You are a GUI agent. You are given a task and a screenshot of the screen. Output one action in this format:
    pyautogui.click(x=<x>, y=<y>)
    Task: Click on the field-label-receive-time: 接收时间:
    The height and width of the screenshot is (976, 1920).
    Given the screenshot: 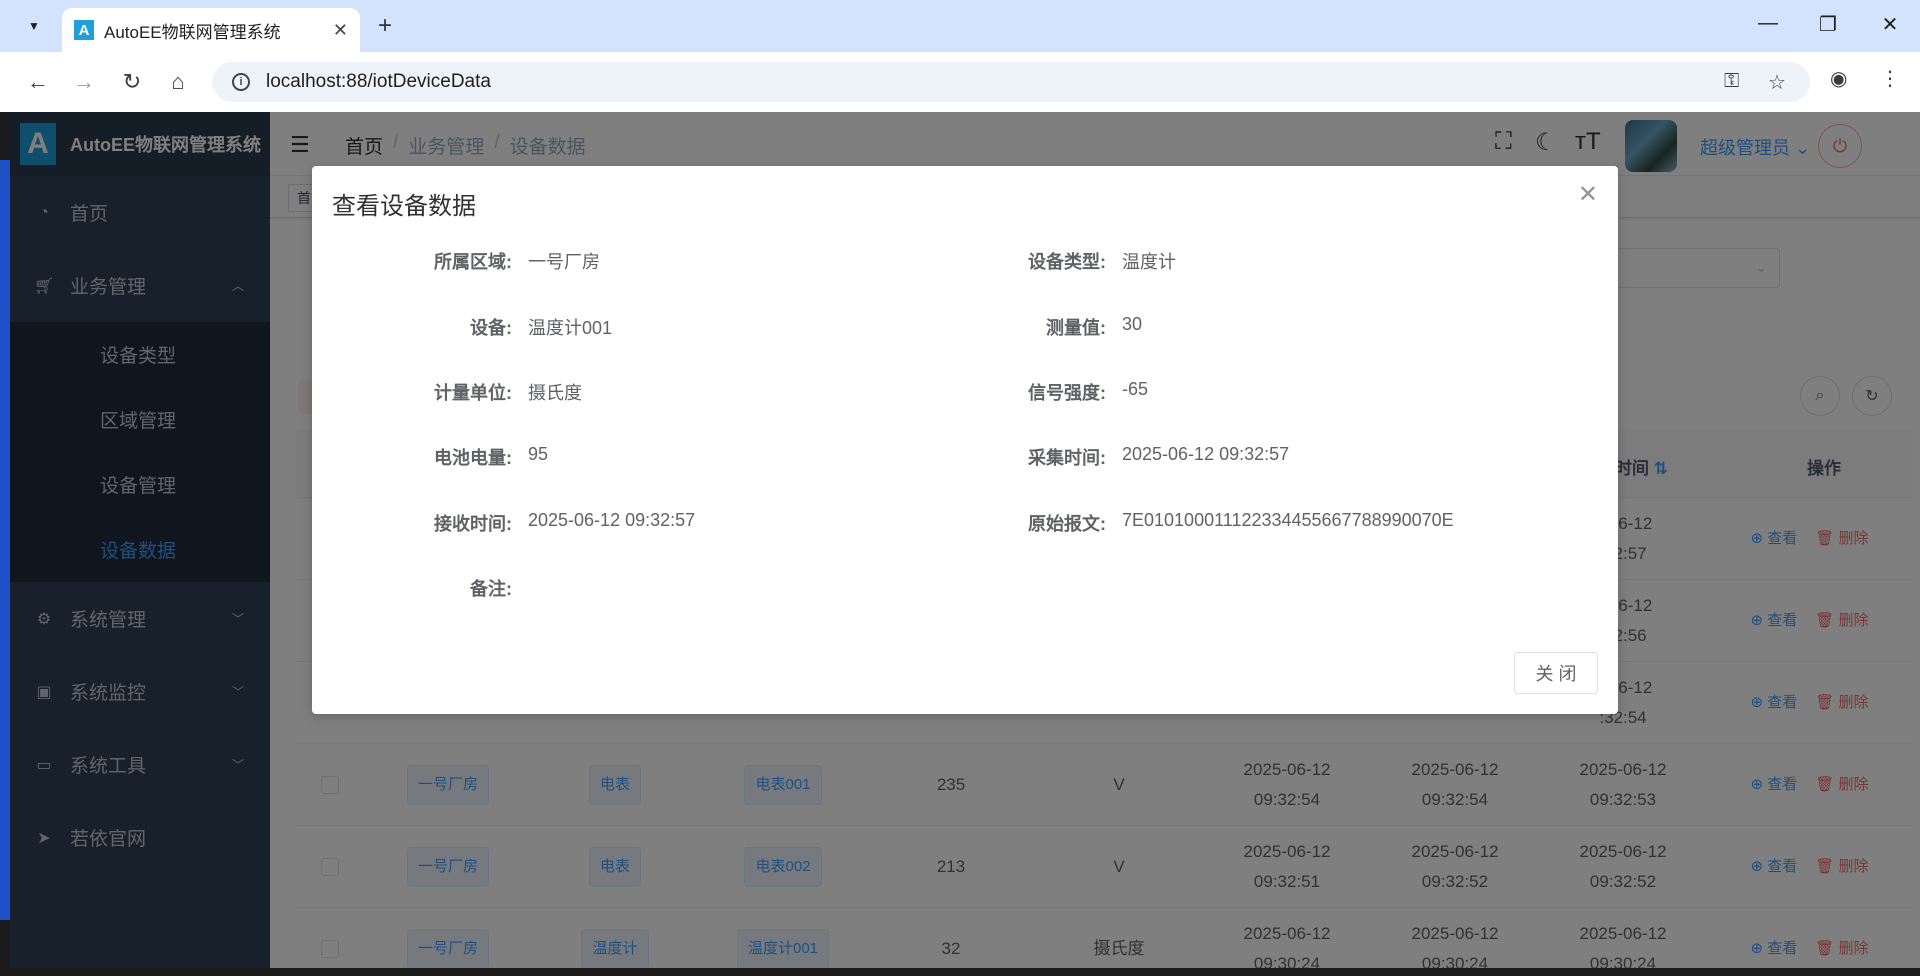 What is the action you would take?
    pyautogui.click(x=473, y=524)
    